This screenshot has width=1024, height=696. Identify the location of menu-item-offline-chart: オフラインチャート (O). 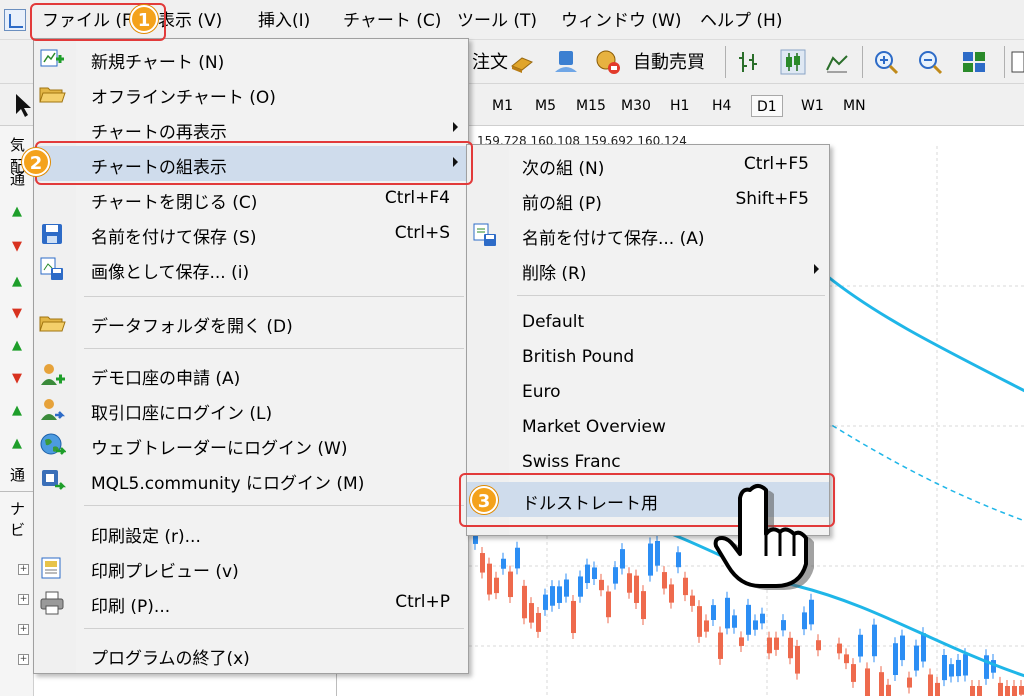
(251, 93).